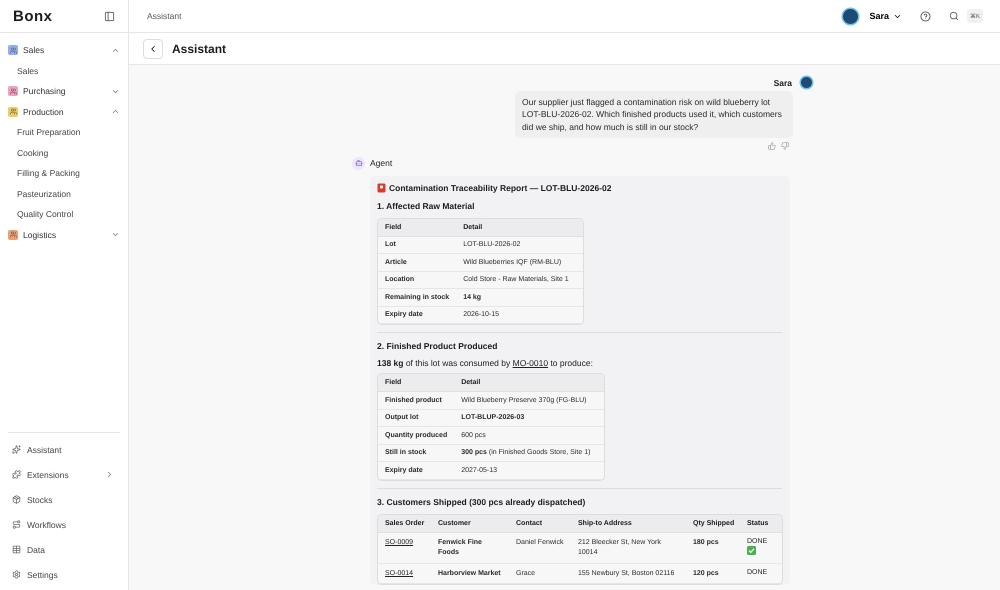  Describe the element at coordinates (953, 16) in the screenshot. I see `search-icon` at that location.